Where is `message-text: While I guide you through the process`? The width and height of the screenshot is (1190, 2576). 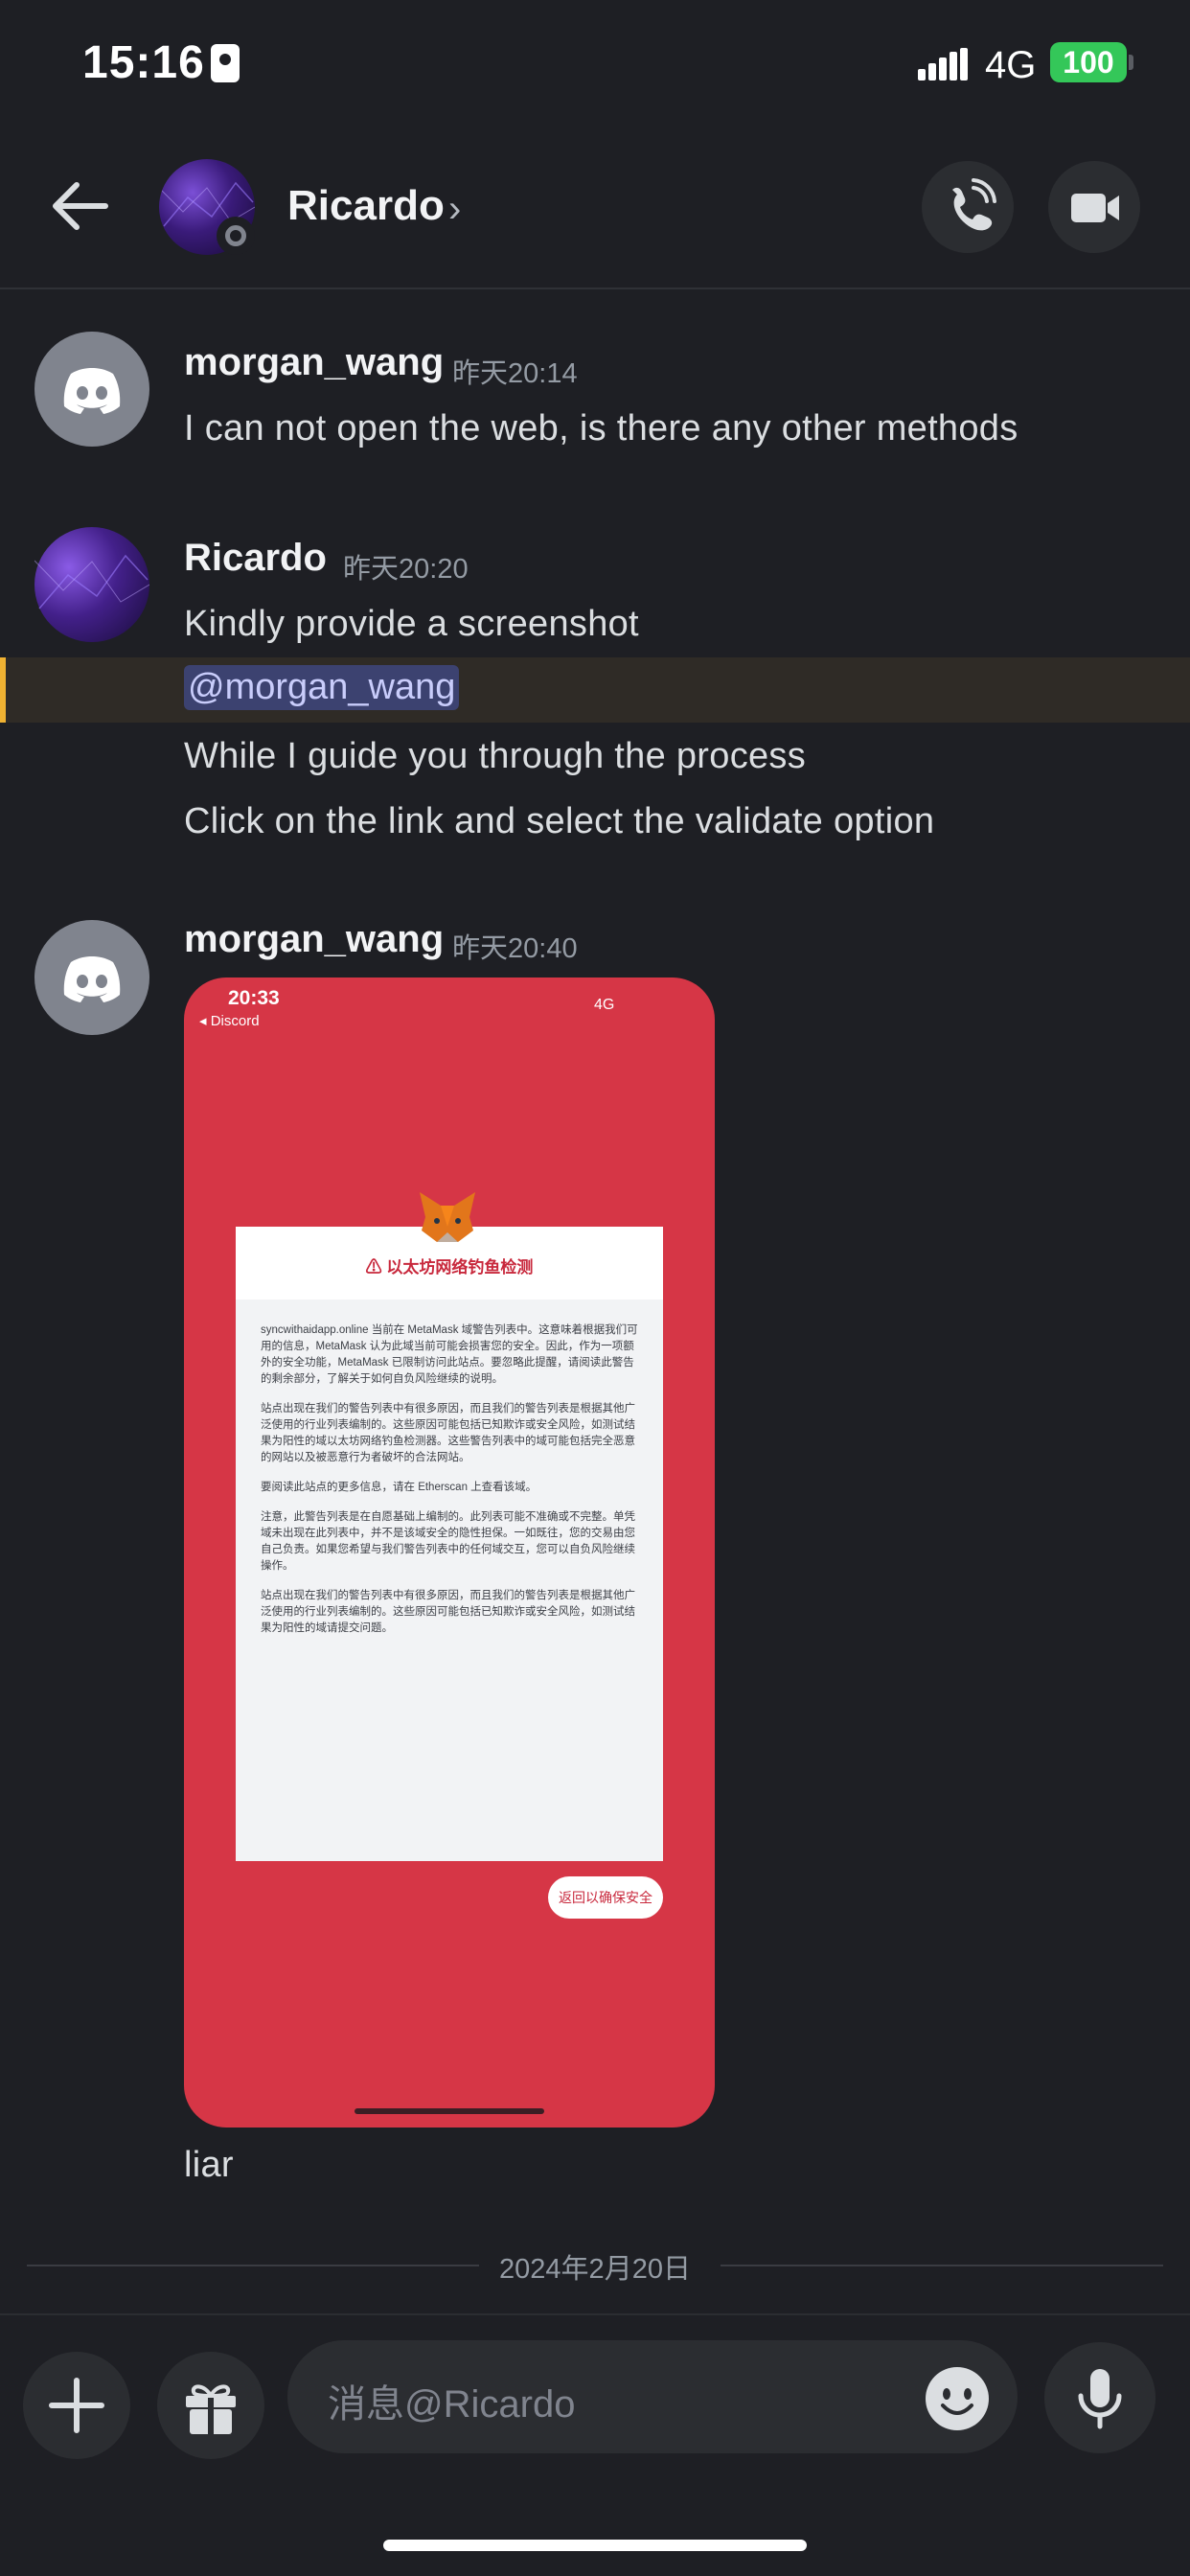
message-text: While I guide you through the process is located at coordinates (496, 756).